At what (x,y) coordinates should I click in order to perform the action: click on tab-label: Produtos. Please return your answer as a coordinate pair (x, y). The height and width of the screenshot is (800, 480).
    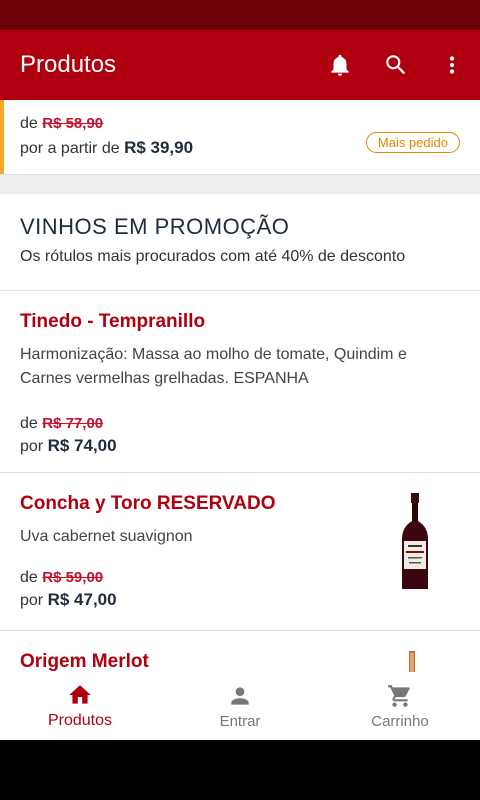
    Looking at the image, I should click on (80, 720).